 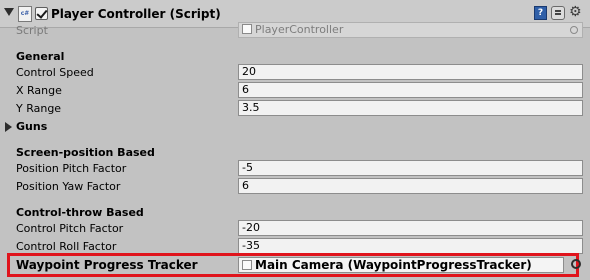 What do you see at coordinates (410, 30) in the screenshot?
I see `script-field: PlayerController` at bounding box center [410, 30].